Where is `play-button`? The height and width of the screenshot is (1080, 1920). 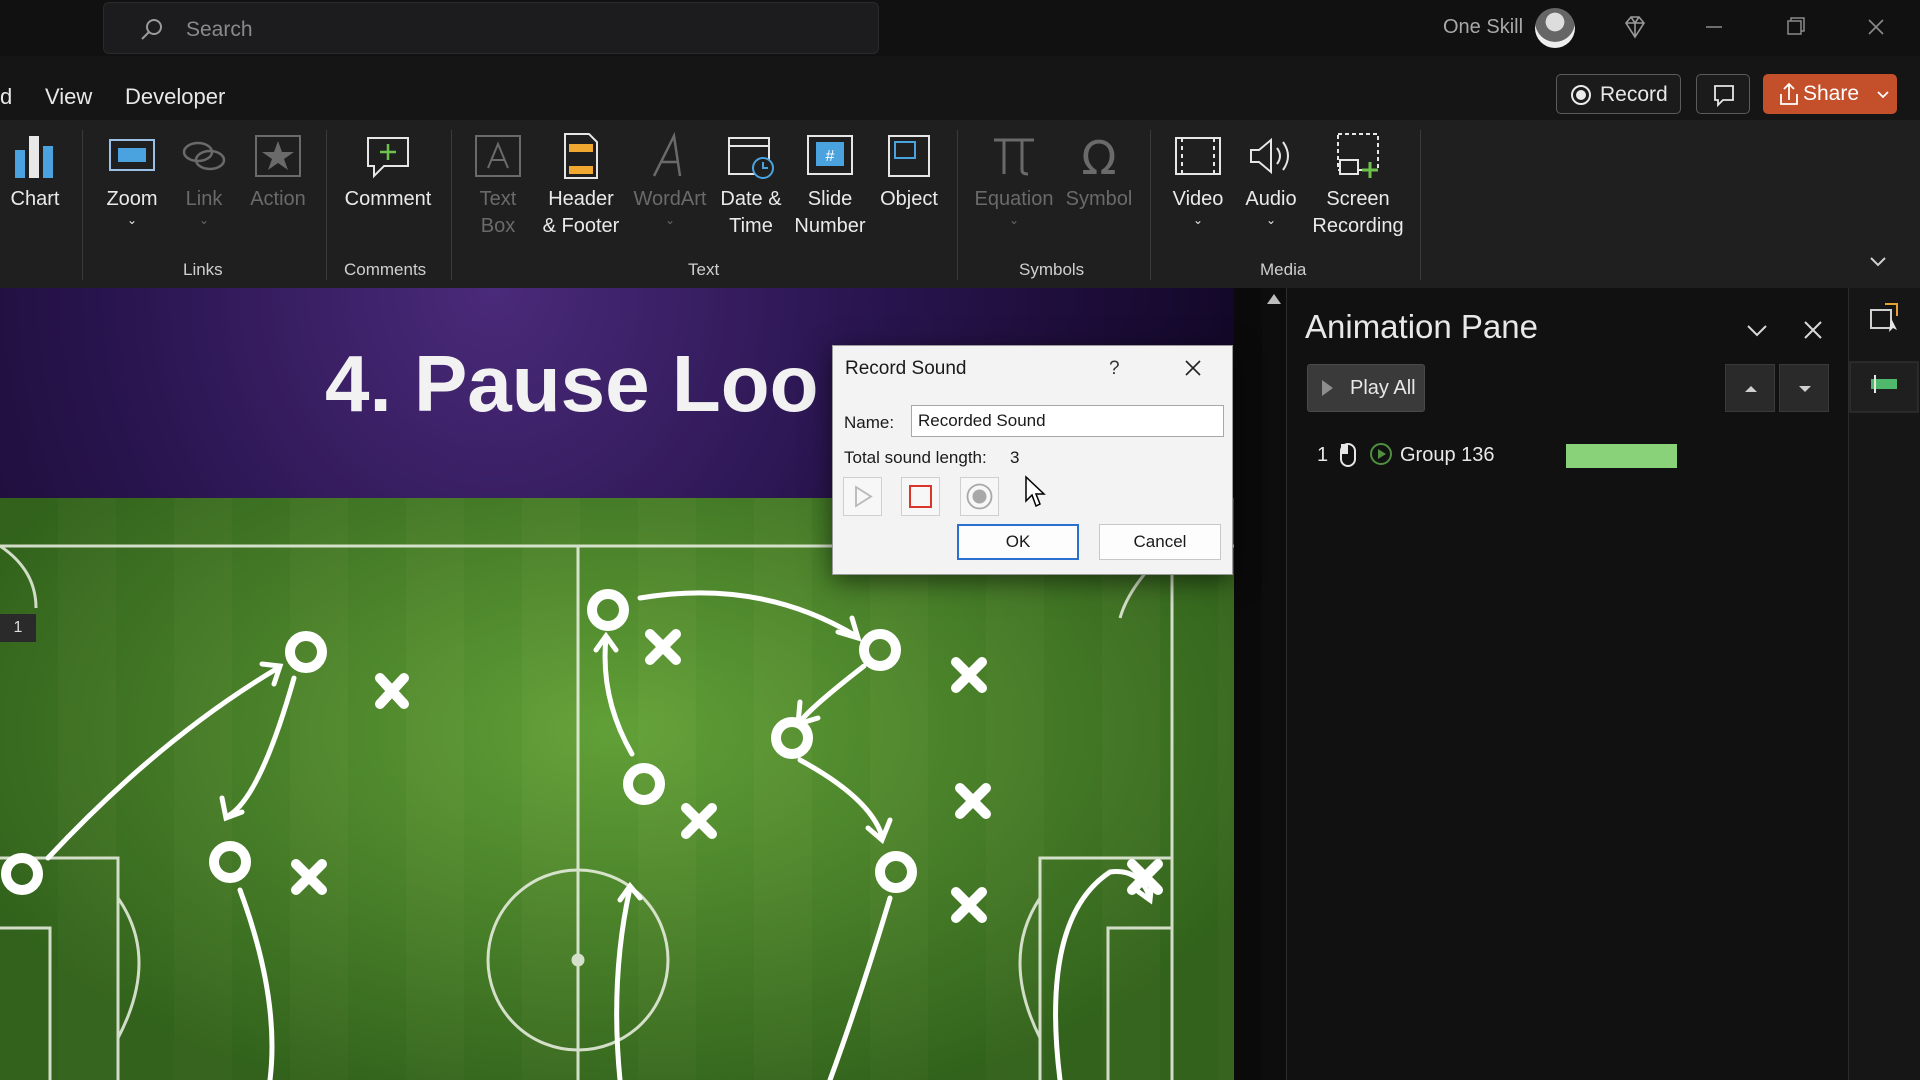
play-button is located at coordinates (862, 496).